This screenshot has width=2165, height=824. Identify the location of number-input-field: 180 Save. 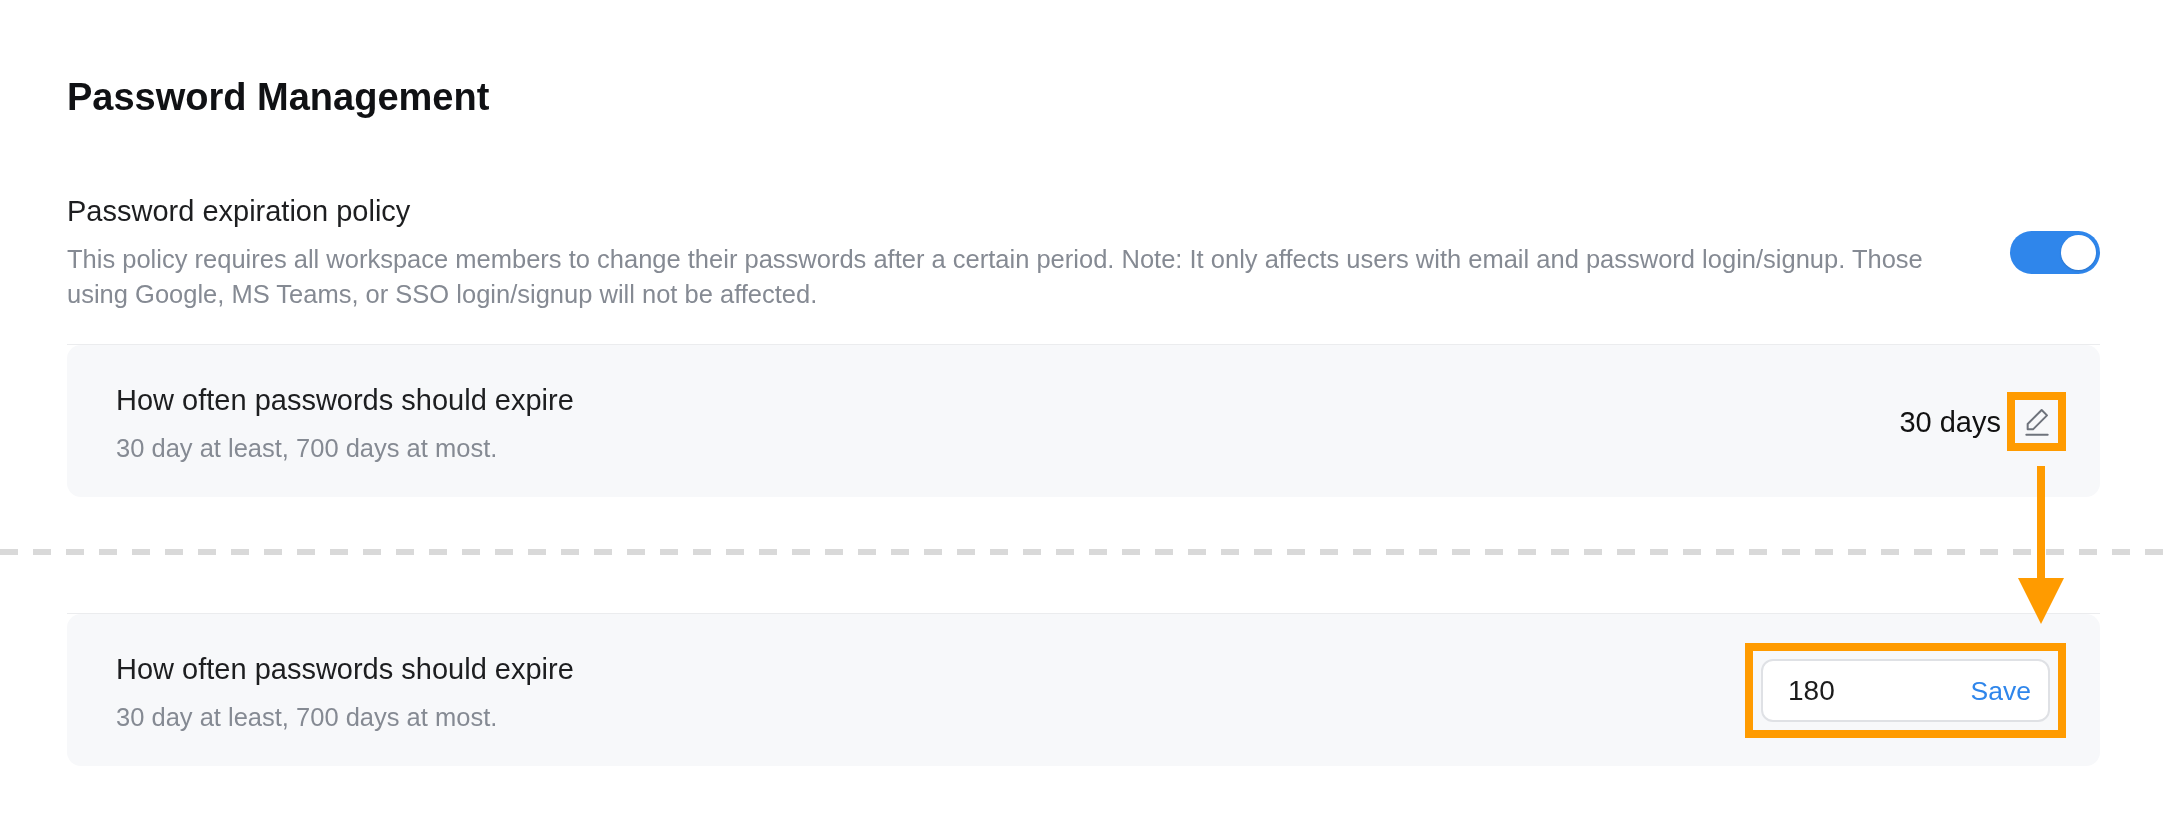
(1905, 690).